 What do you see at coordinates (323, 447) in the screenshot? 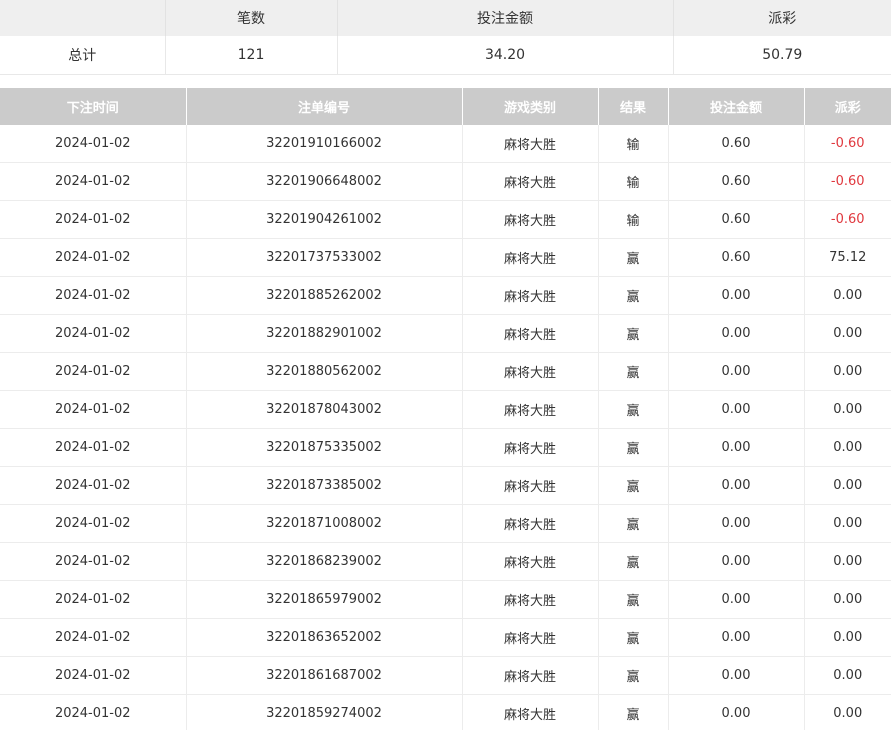
I see `order-number-cell: 32201875335002` at bounding box center [323, 447].